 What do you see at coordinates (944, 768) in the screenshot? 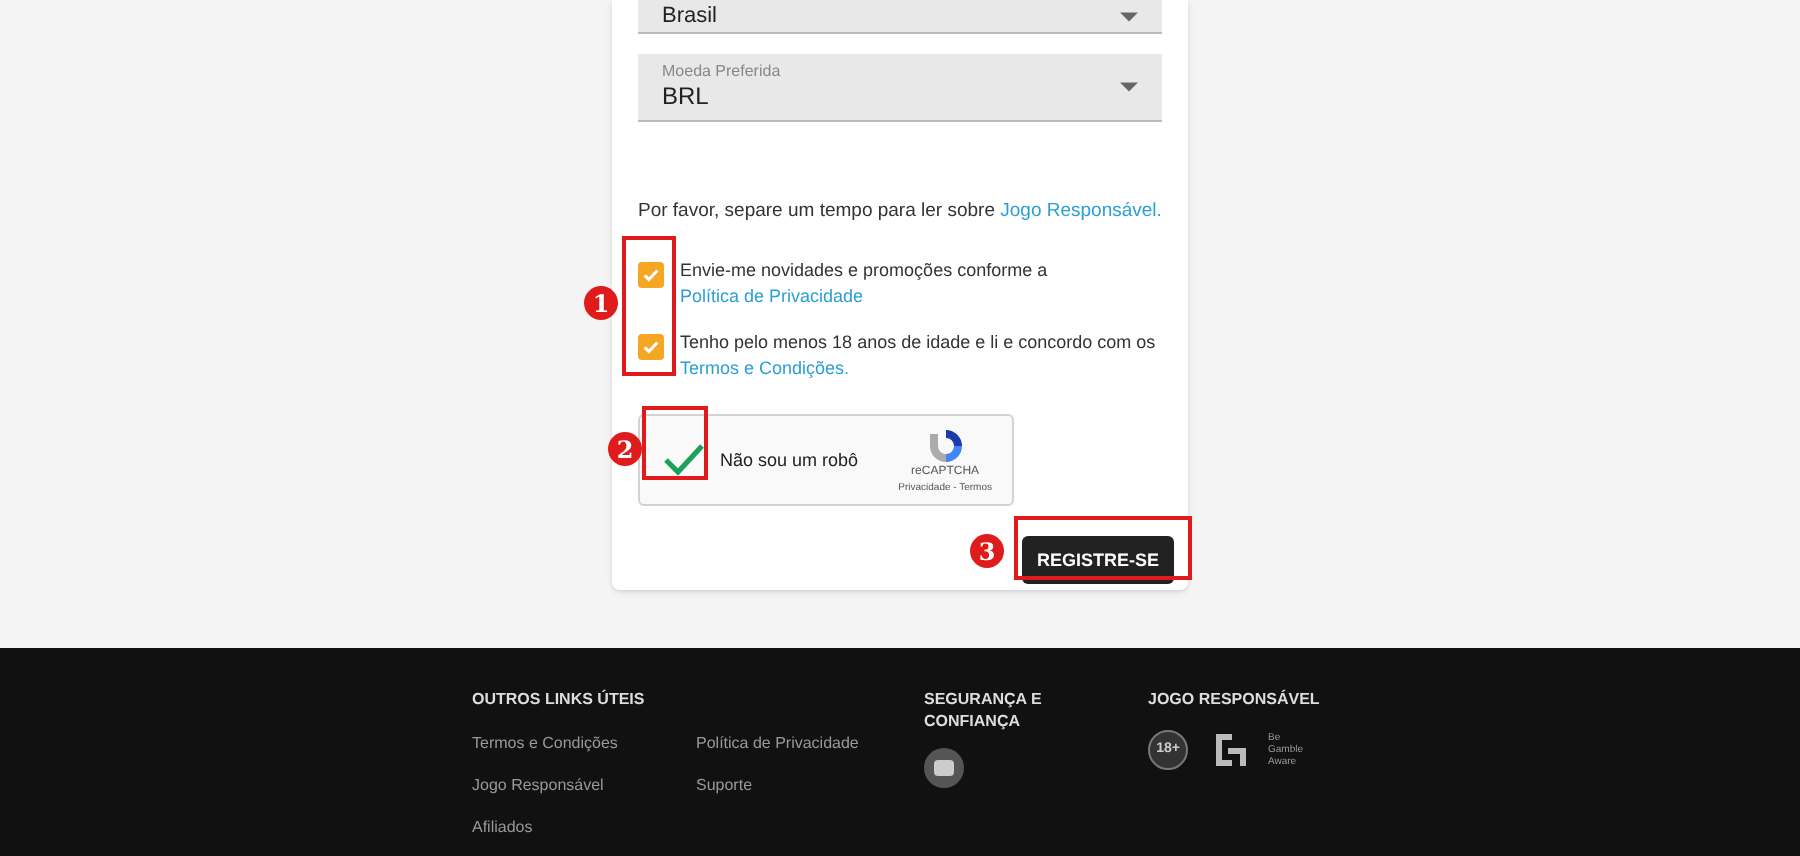
I see `security-seal-icon` at bounding box center [944, 768].